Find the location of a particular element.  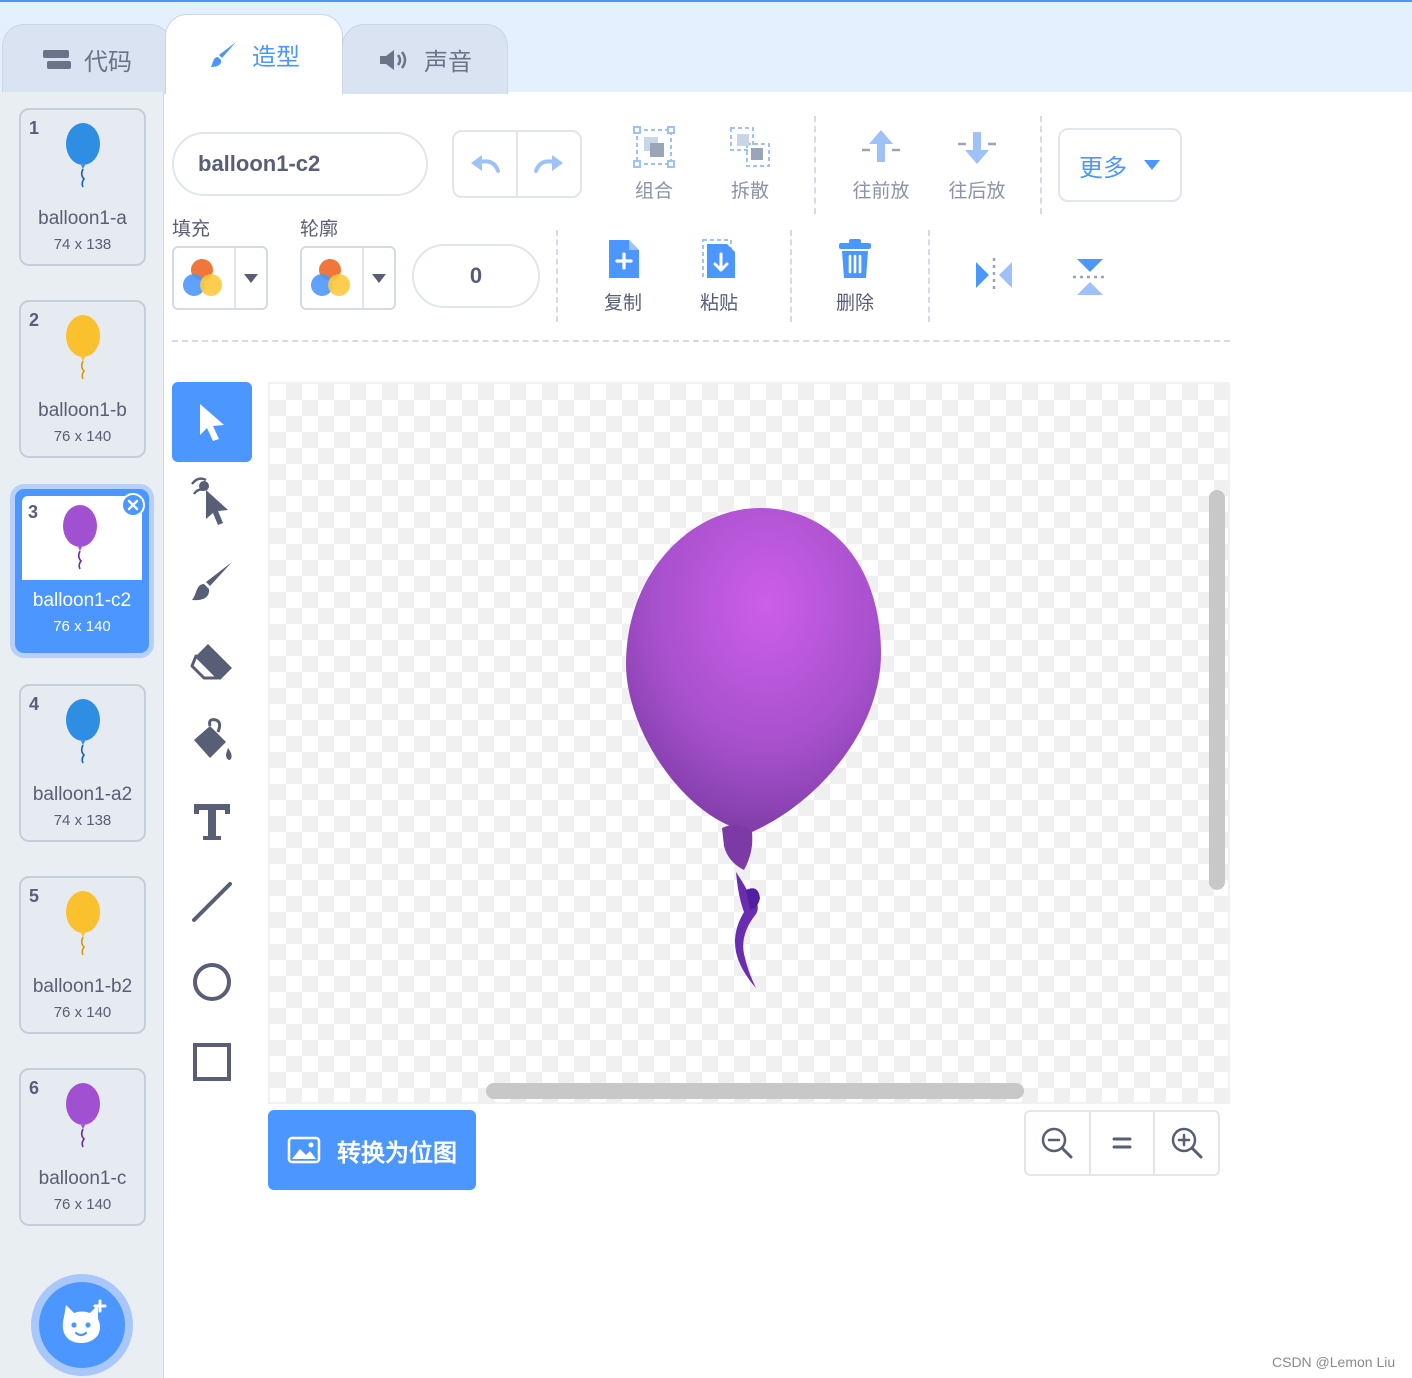

tab-code: 代码 is located at coordinates (87, 59).